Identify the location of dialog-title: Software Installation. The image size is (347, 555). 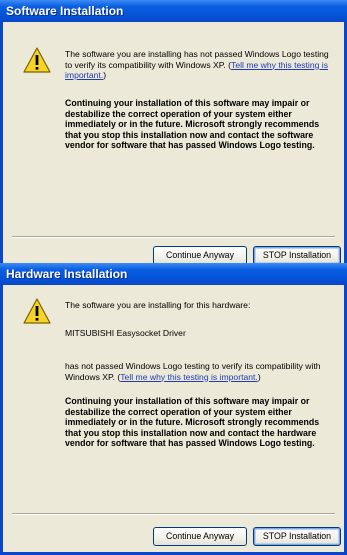
(173, 11).